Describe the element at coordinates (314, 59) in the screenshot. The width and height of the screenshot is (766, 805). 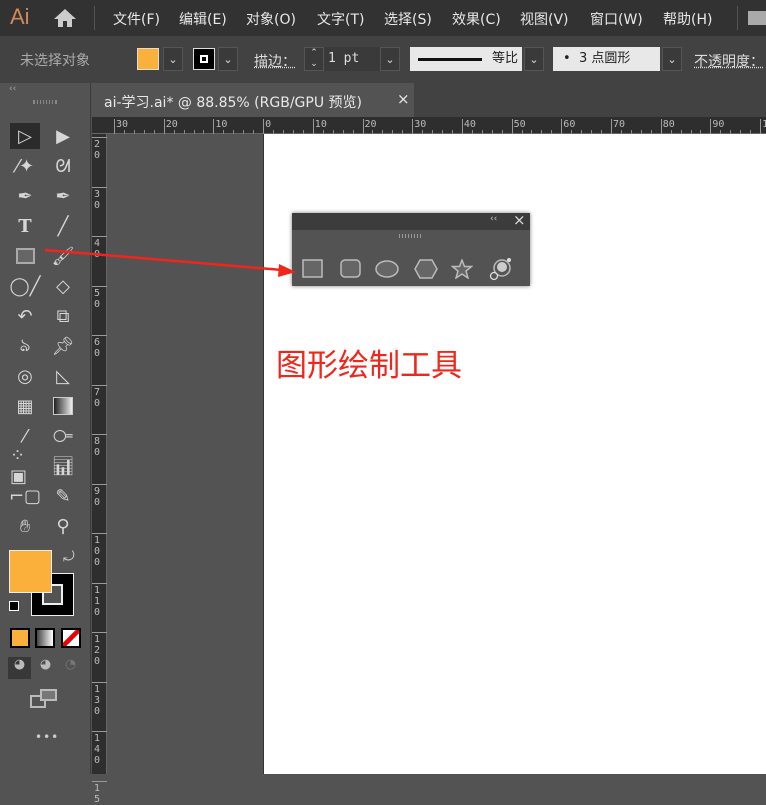
I see `stroke-stepper: ⌃ ⌄` at that location.